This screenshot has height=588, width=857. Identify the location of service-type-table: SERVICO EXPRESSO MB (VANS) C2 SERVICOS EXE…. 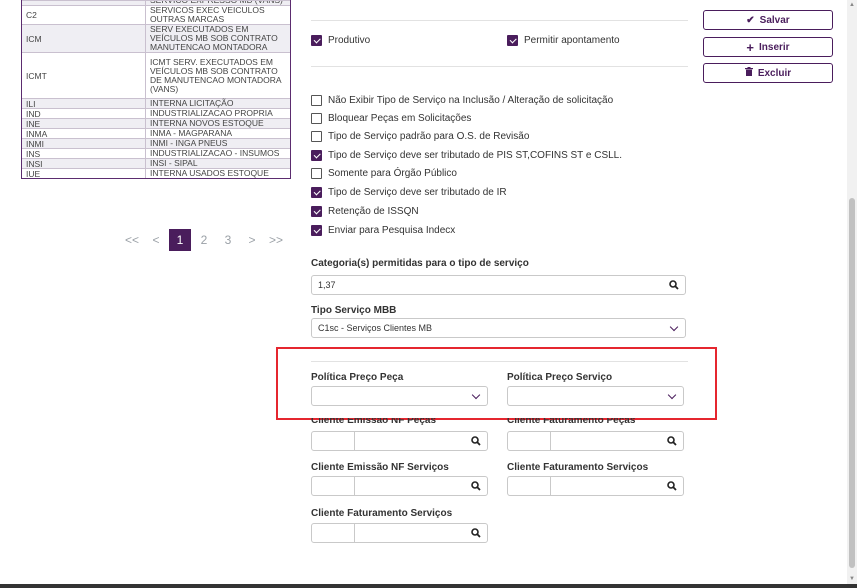
(156, 89).